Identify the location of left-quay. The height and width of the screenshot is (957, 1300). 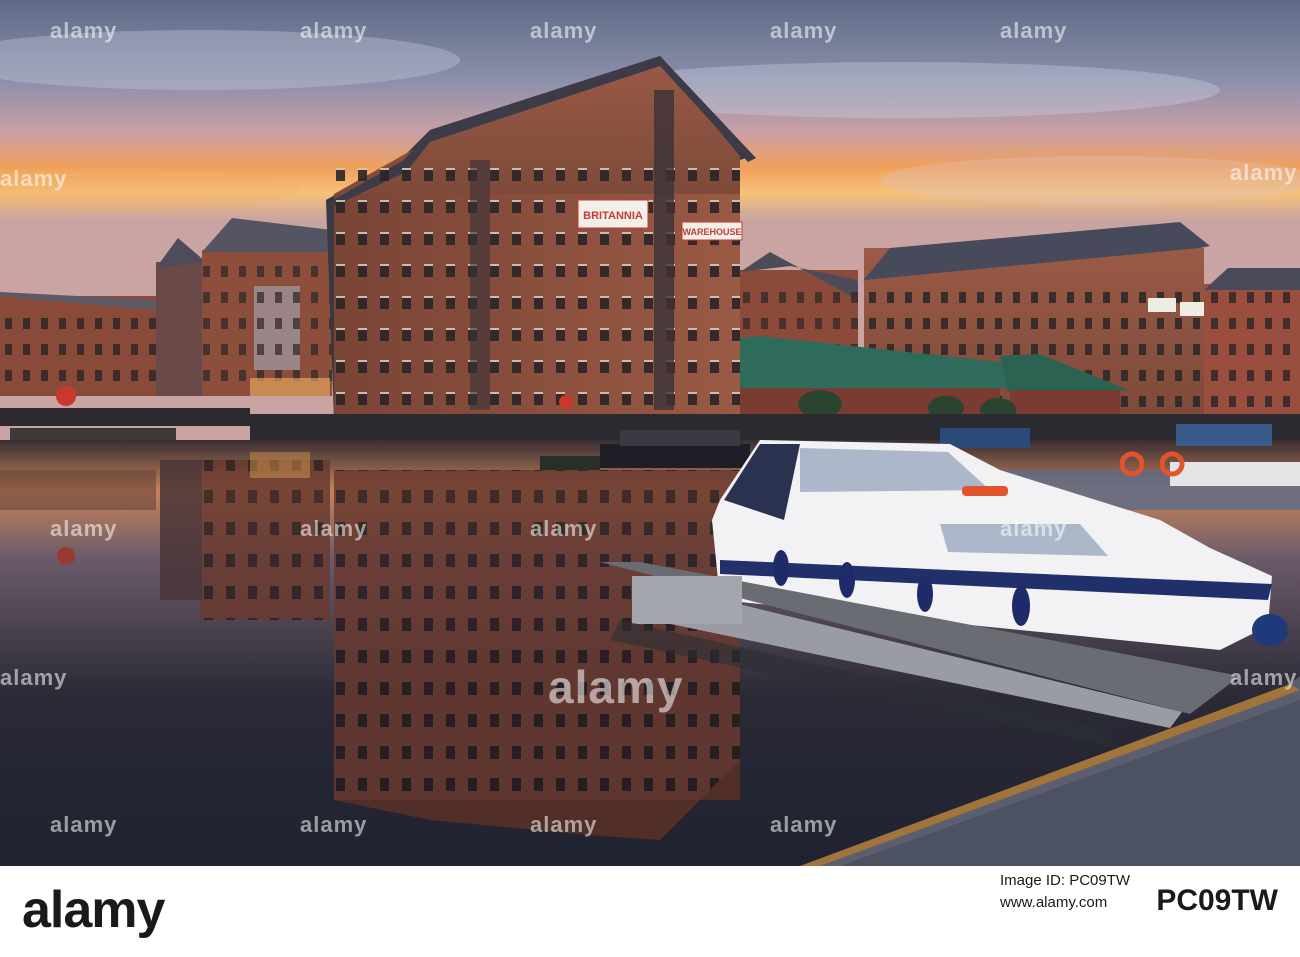
(125, 417).